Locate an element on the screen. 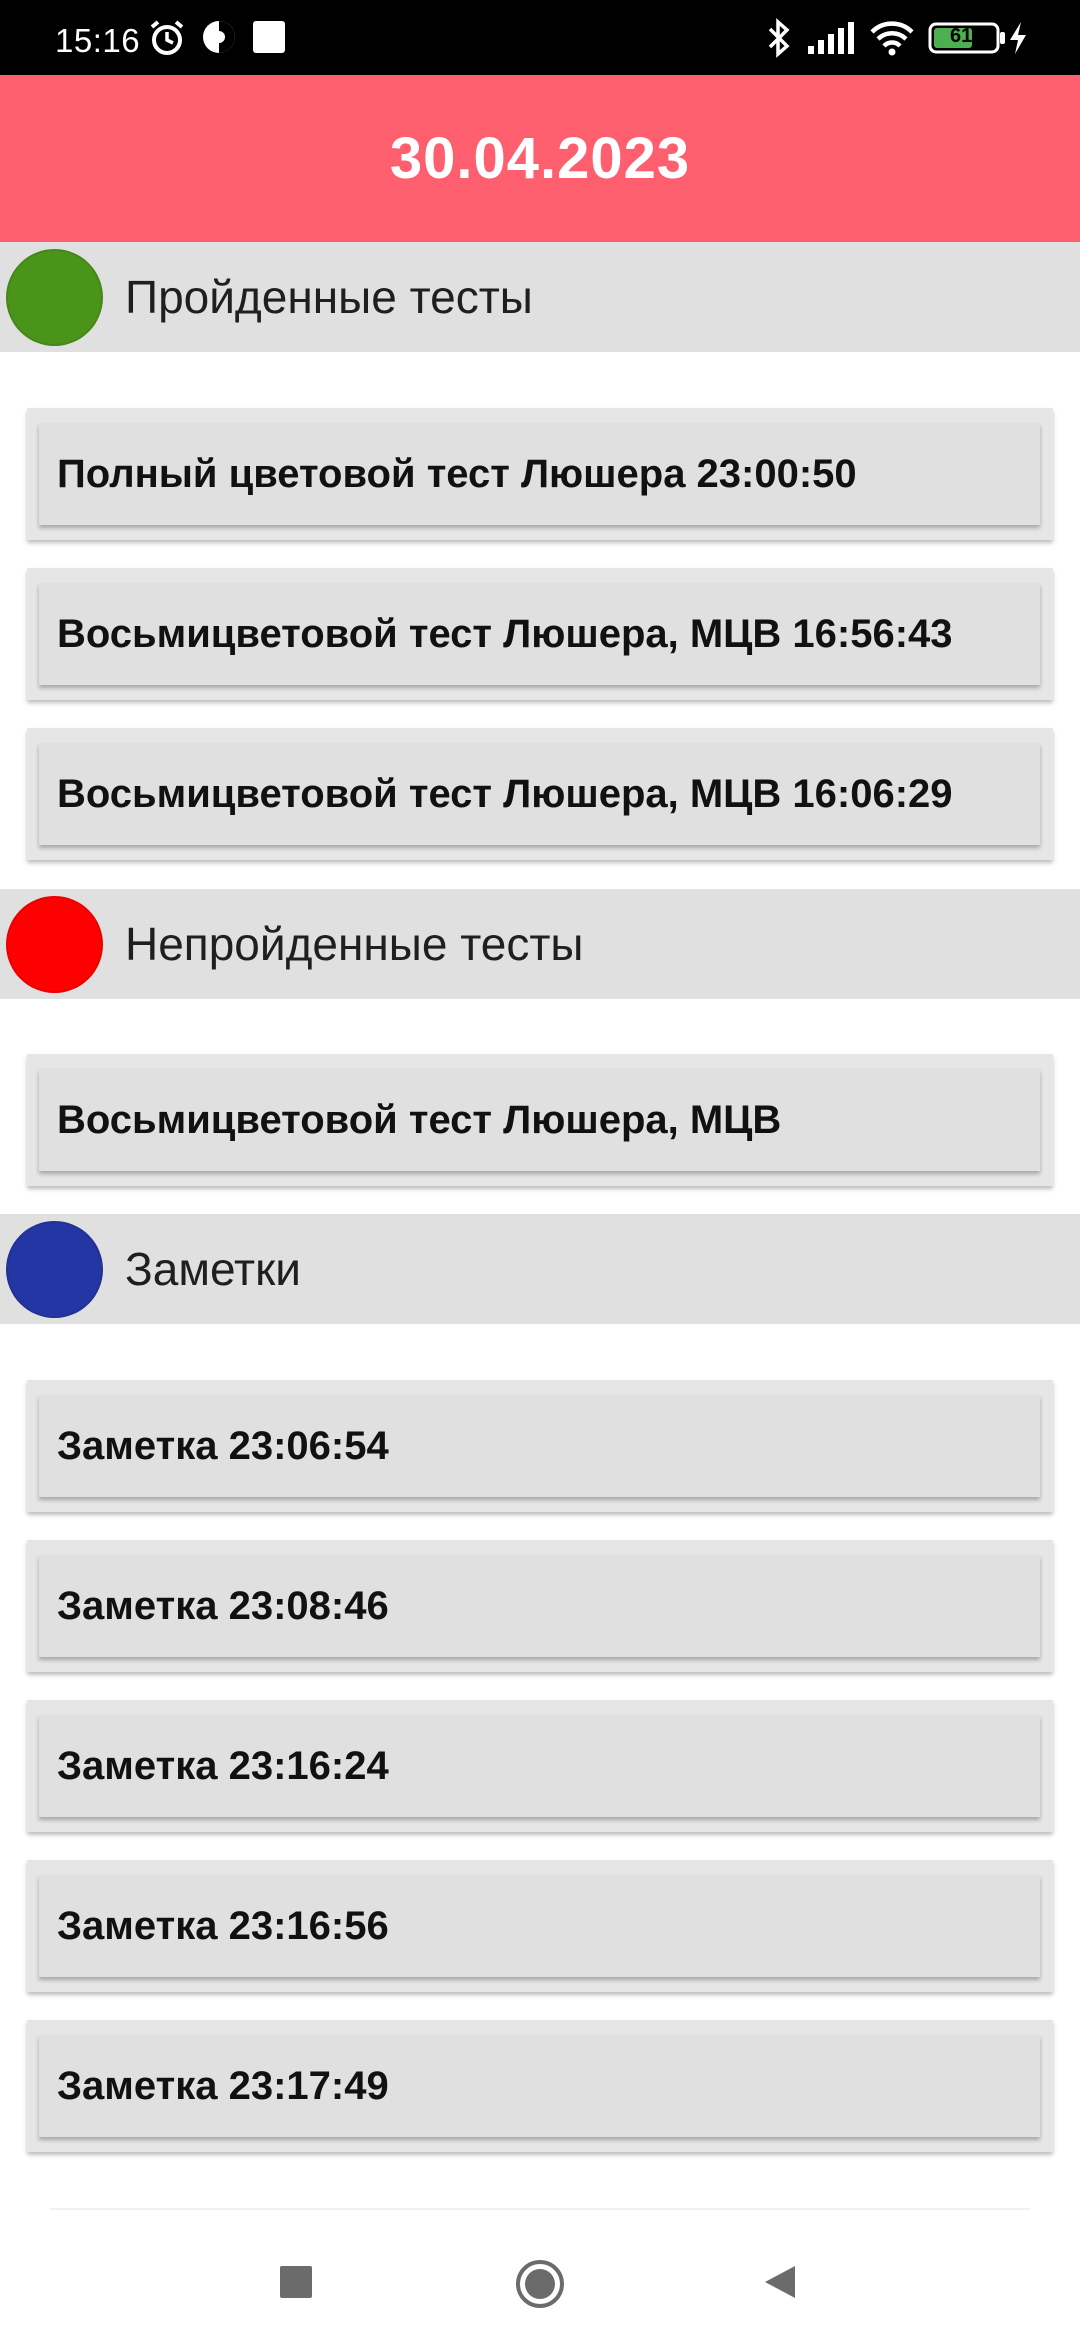 The image size is (1080, 2340). list-item-card: Заметка 23:16:24 is located at coordinates (539, 1766).